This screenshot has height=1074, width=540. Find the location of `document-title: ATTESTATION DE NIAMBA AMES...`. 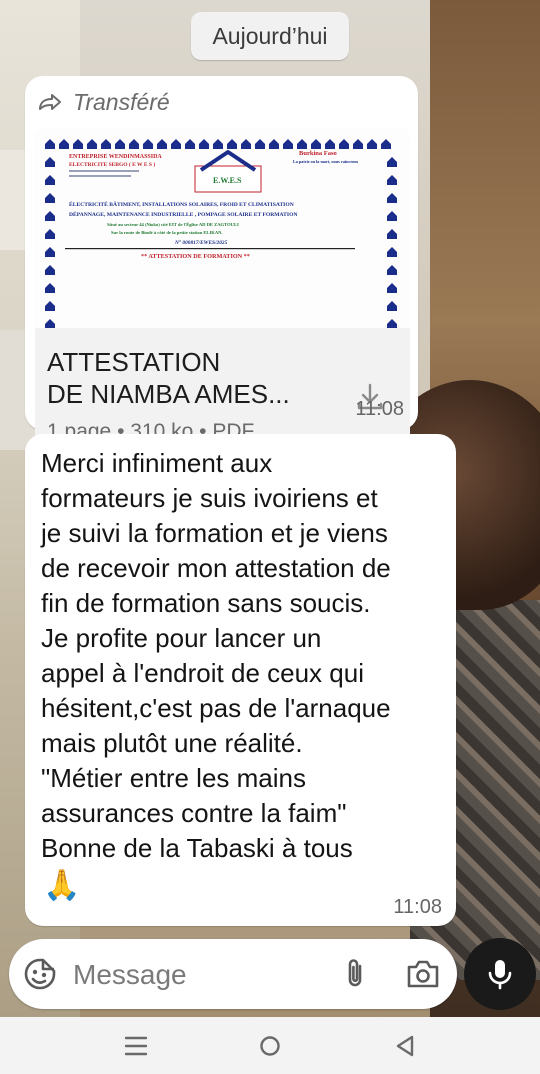

document-title: ATTESTATION DE NIAMBA AMES... is located at coordinates (168, 378).